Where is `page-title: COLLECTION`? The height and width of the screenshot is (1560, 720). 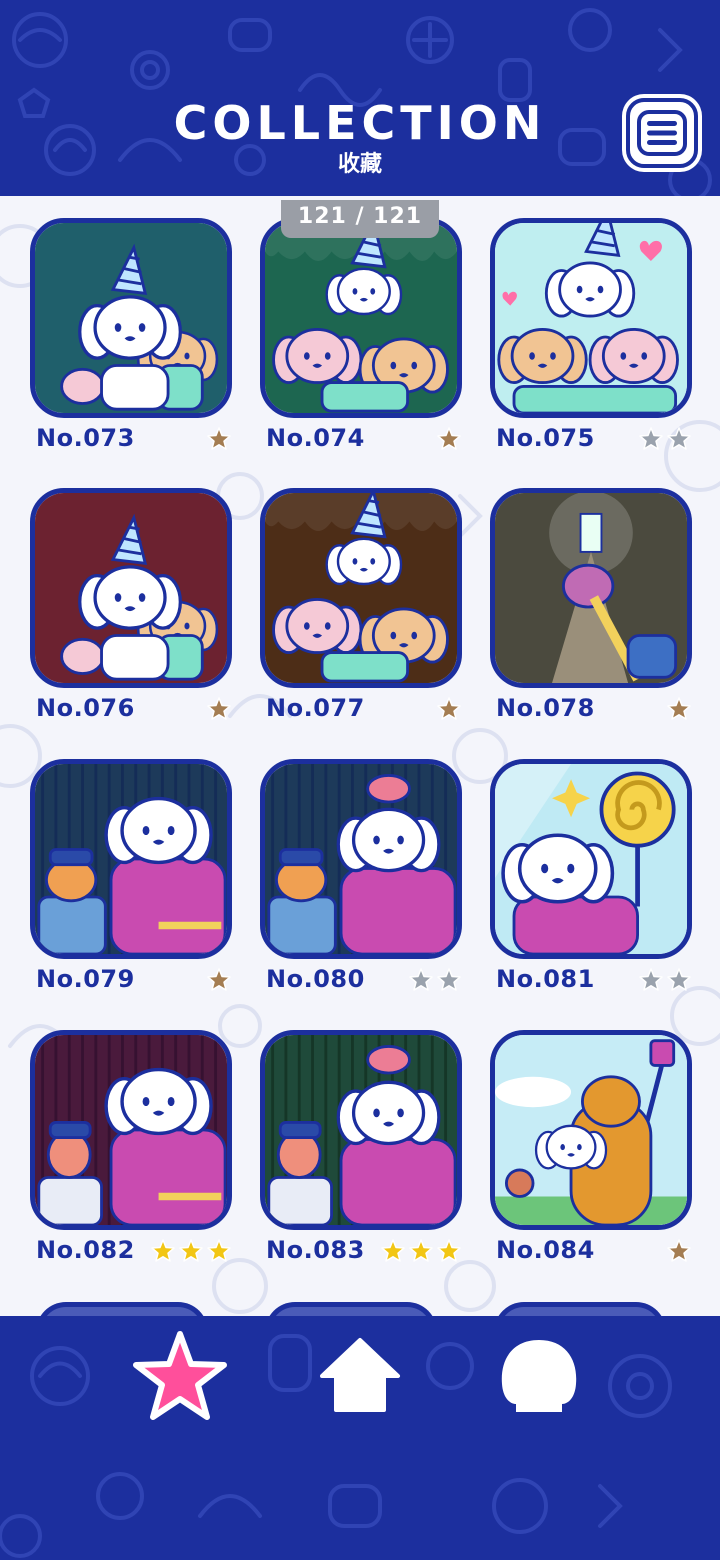
page-title: COLLECTION is located at coordinates (360, 123).